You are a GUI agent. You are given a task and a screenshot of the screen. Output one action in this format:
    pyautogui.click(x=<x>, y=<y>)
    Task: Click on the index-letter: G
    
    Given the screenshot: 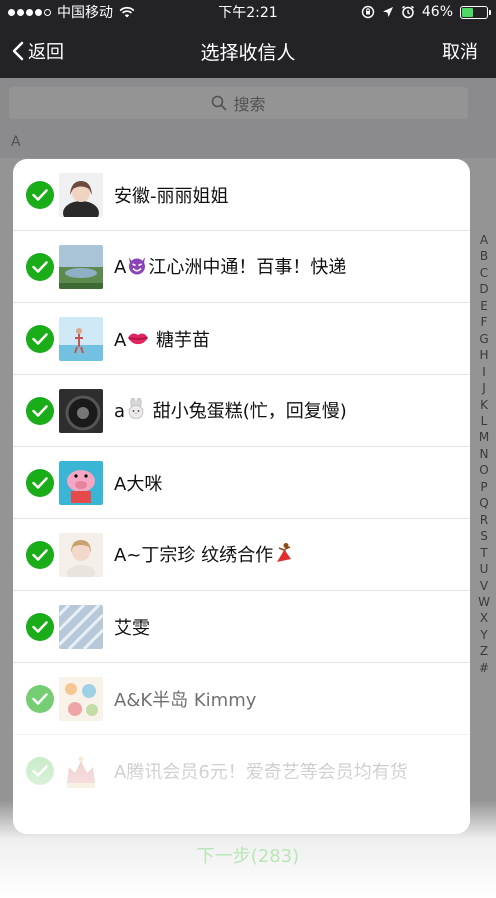 What is the action you would take?
    pyautogui.click(x=483, y=339)
    